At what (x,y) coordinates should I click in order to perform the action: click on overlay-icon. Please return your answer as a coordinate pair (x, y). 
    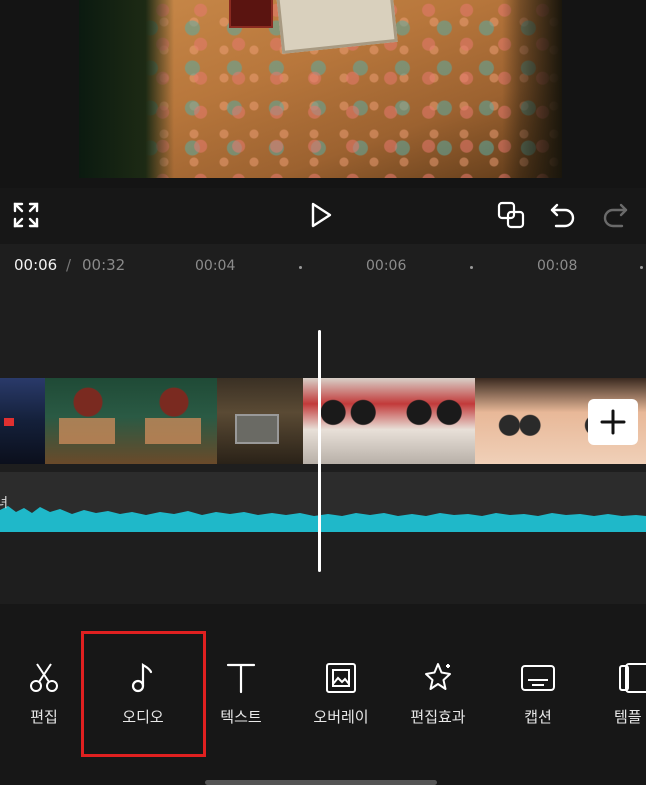
    Looking at the image, I should click on (341, 678).